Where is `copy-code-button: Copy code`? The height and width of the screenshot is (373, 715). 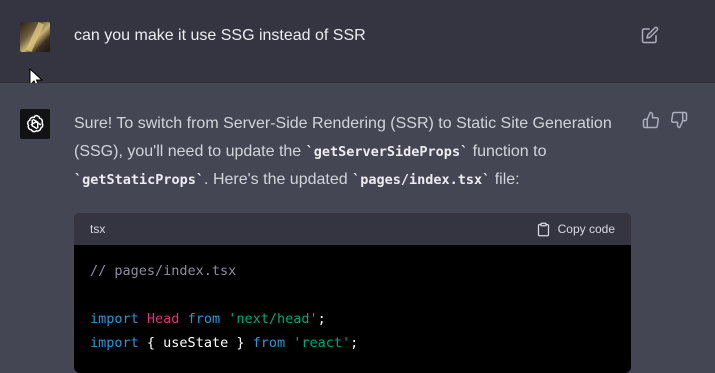
copy-code-button: Copy code is located at coordinates (575, 229).